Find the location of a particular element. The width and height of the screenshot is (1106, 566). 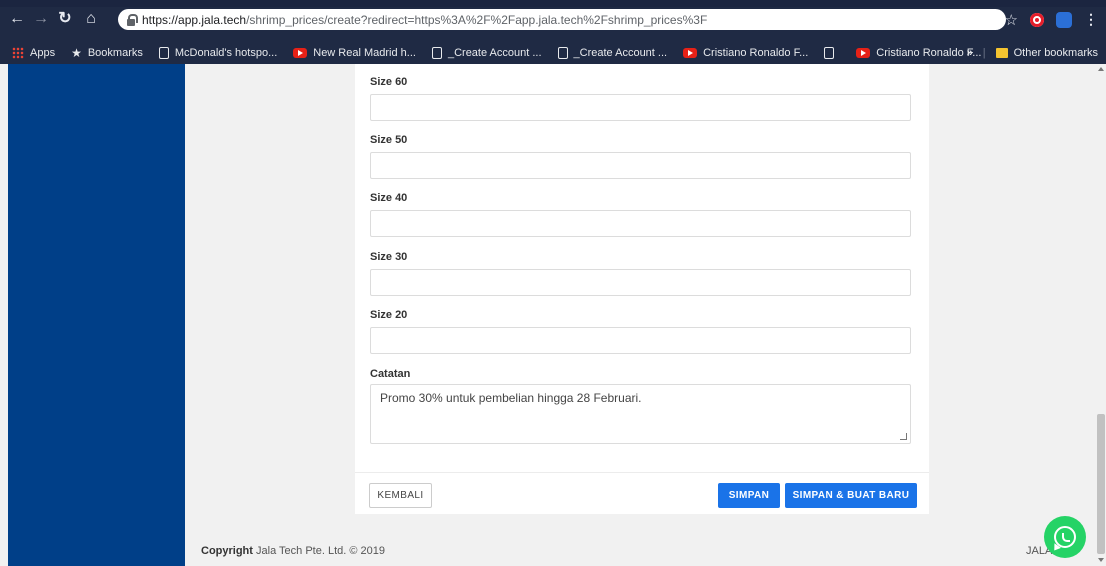

apps-grid-icon is located at coordinates (18, 53).